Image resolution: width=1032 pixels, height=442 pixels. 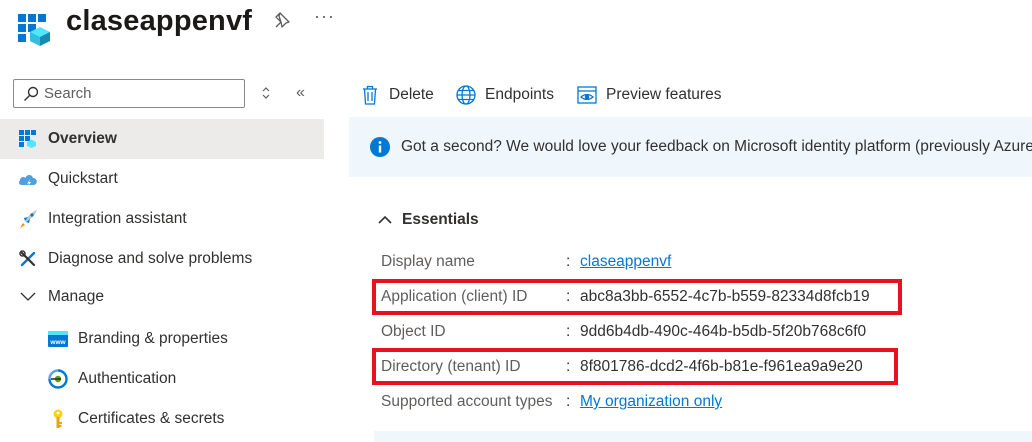 I want to click on sidebar-item-label: Authentication, so click(x=127, y=378).